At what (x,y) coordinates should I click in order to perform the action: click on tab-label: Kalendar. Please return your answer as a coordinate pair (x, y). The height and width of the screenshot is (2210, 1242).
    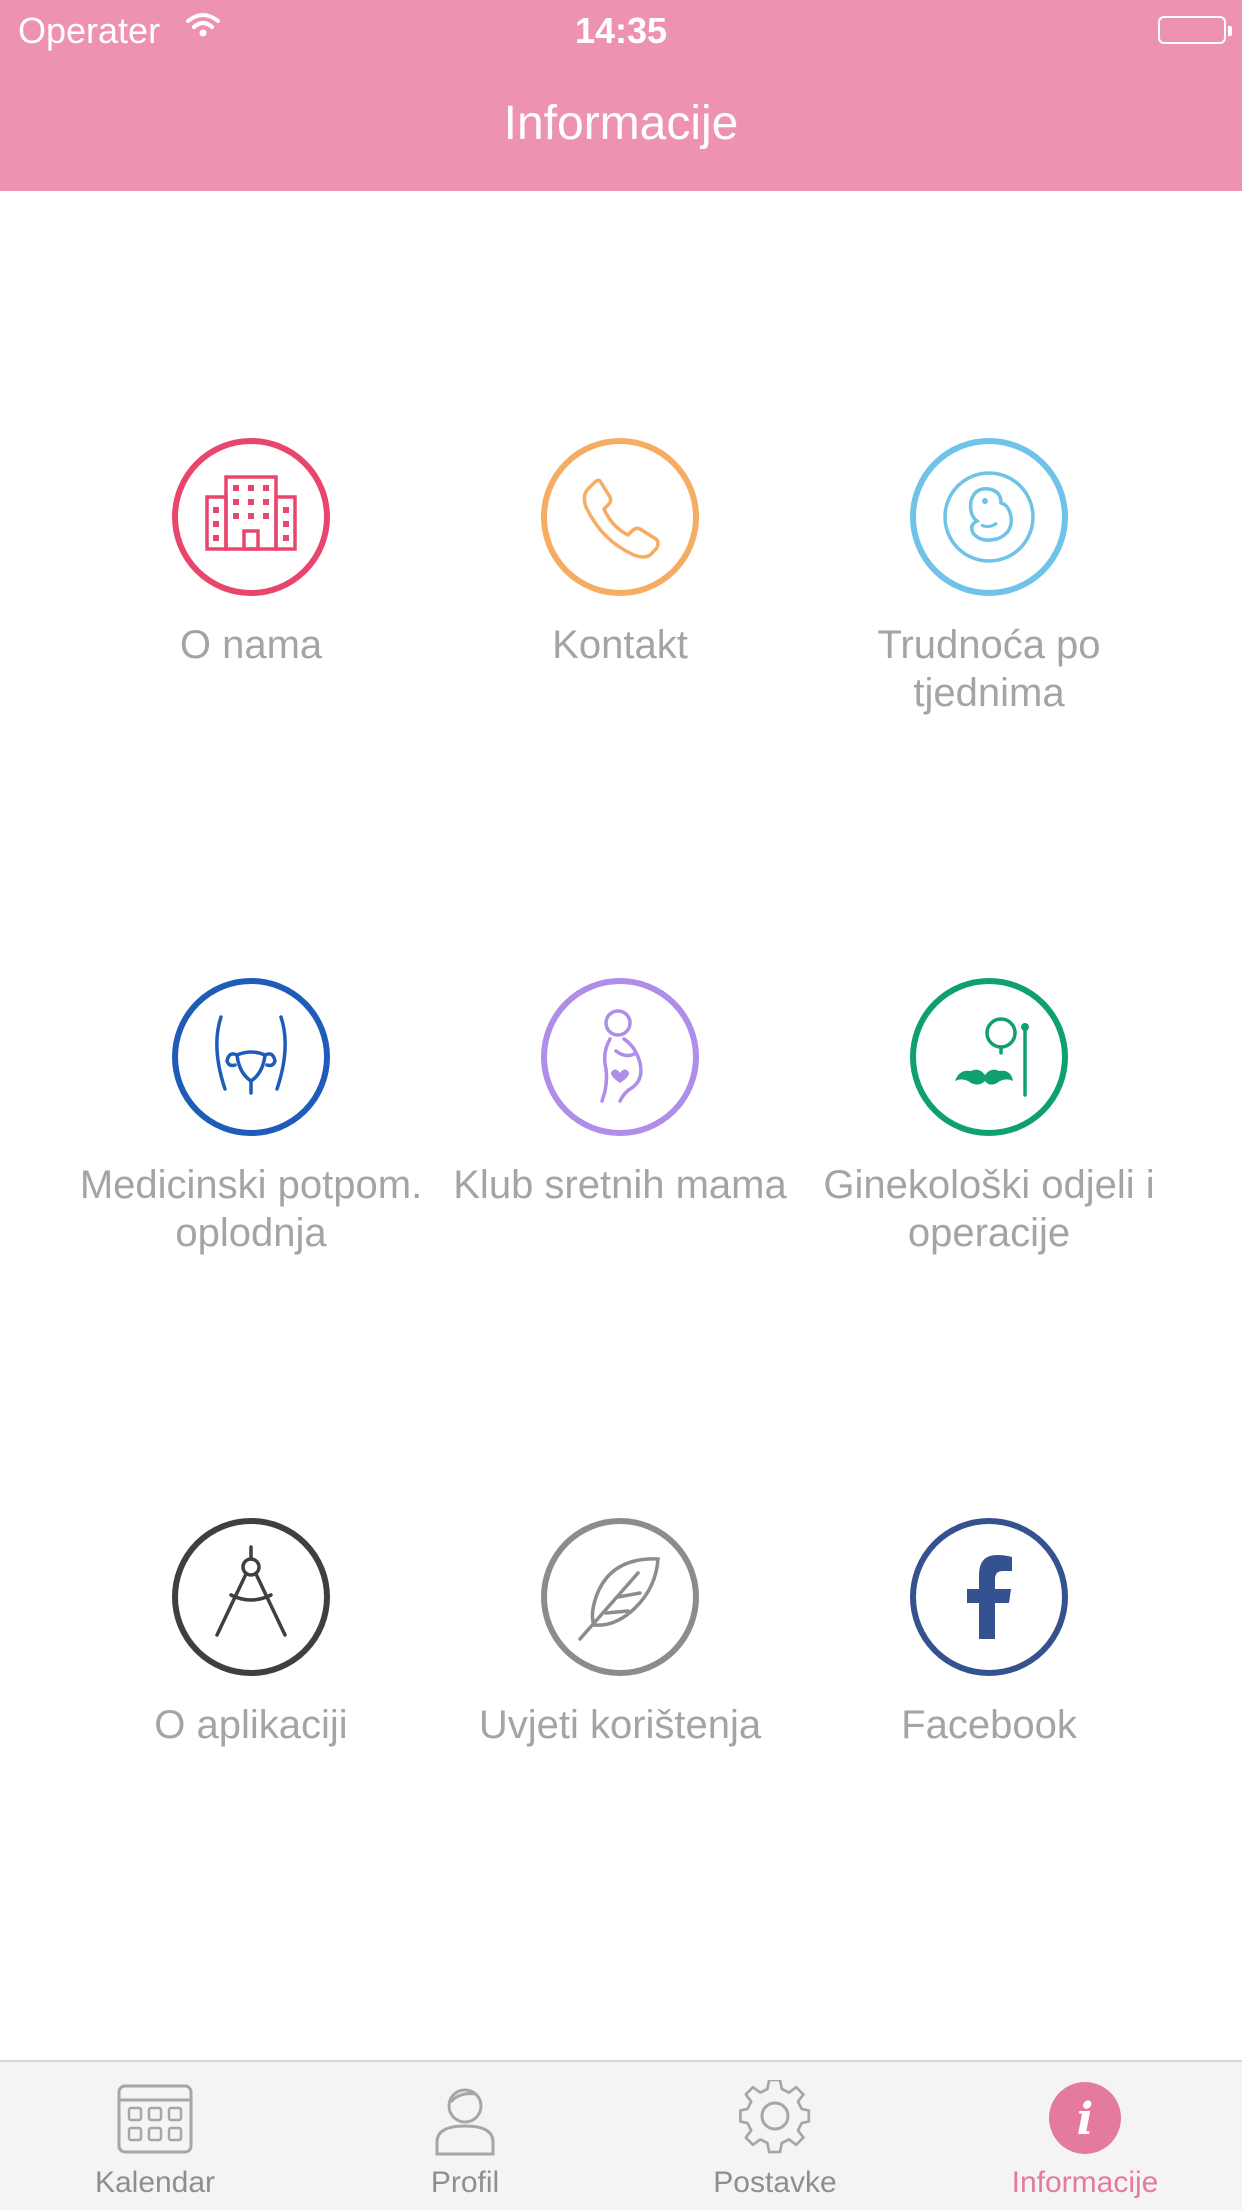
    Looking at the image, I should click on (155, 2182).